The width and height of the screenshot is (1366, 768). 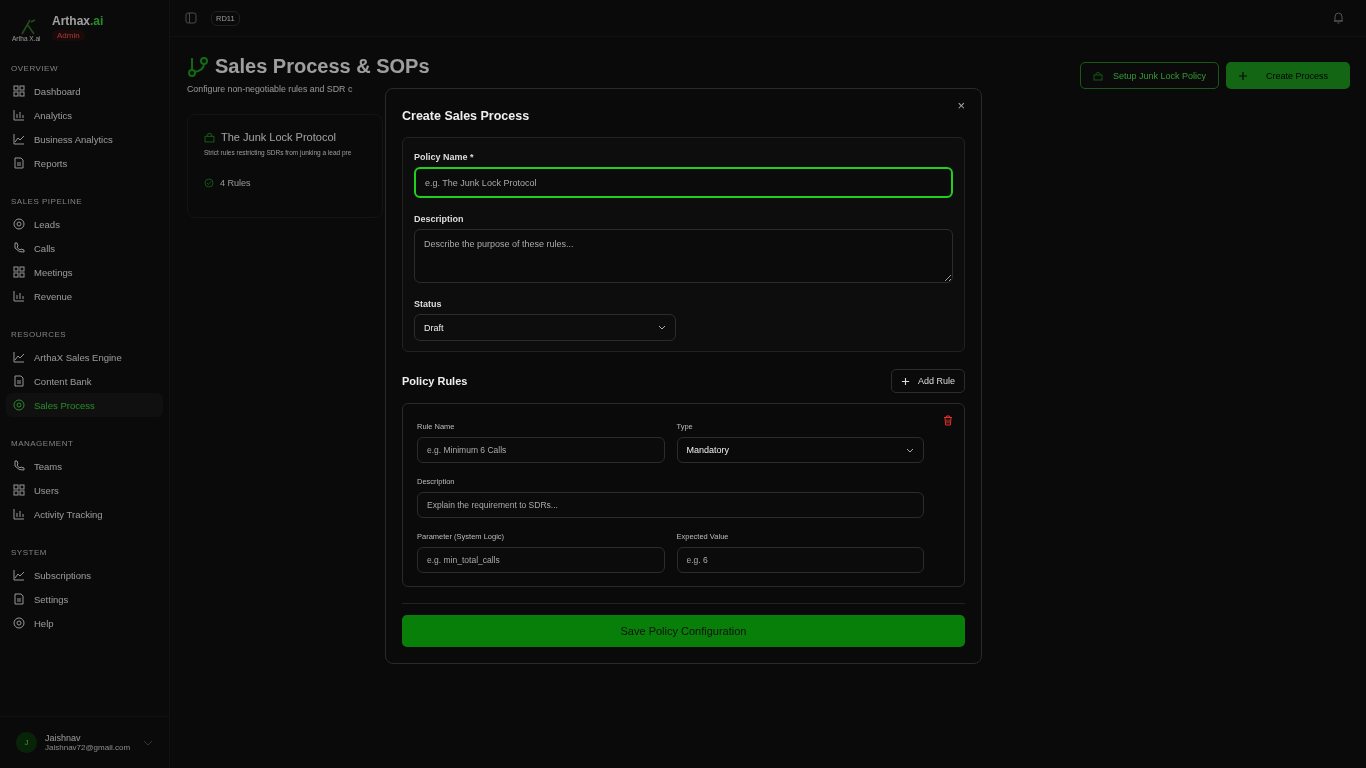 What do you see at coordinates (84, 163) in the screenshot?
I see `nav-item: Reports` at bounding box center [84, 163].